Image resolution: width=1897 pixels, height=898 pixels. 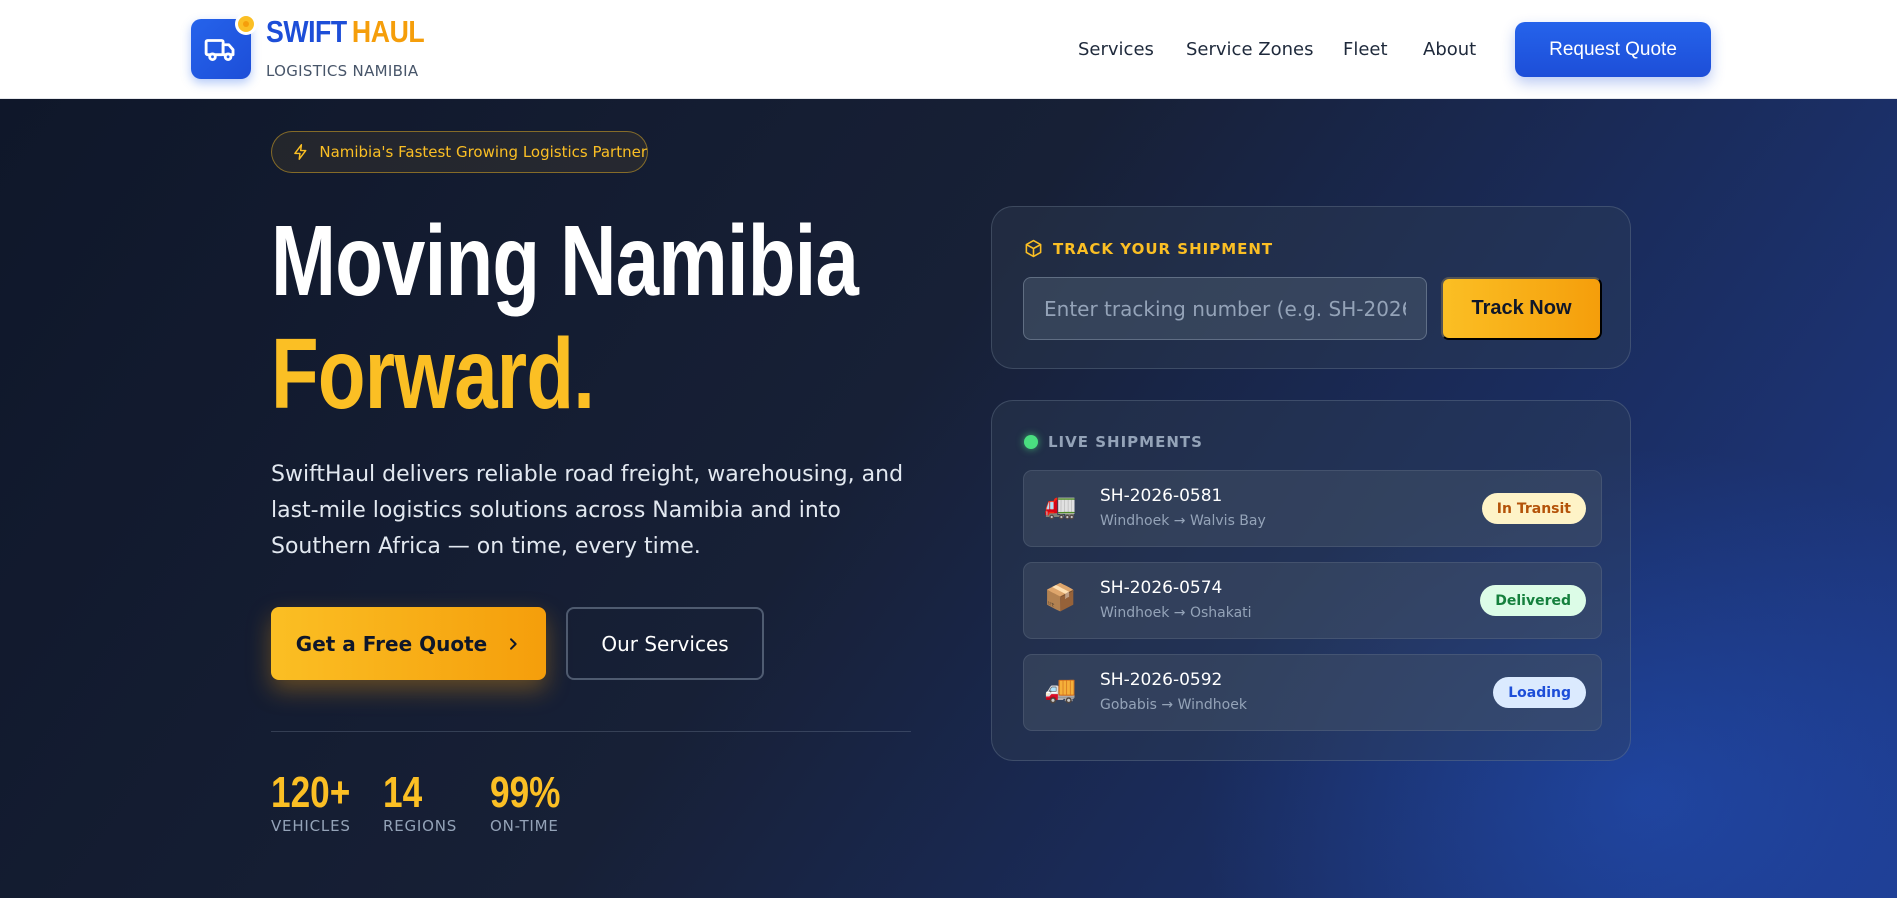 I want to click on shipment-route: Windhoek → Walvis Bay, so click(x=1183, y=521).